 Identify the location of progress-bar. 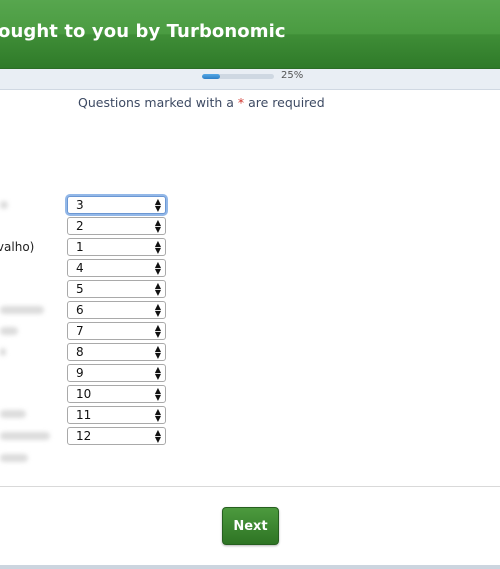
(238, 76).